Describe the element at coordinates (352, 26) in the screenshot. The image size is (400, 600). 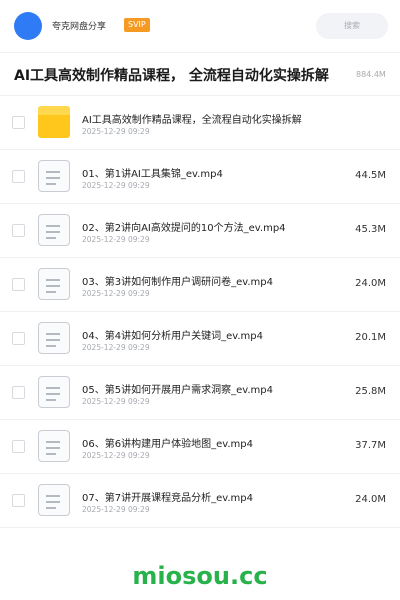
I see `search-button: 搜索` at that location.